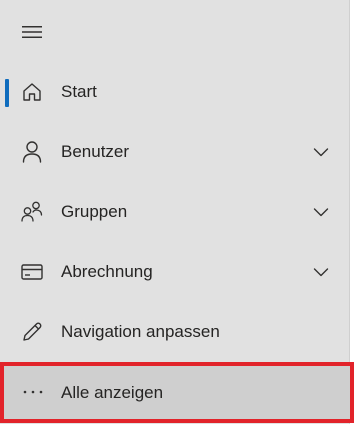 Image resolution: width=354 pixels, height=424 pixels. Describe the element at coordinates (175, 272) in the screenshot. I see `nav-item-abrechnung: Abrechnung` at that location.